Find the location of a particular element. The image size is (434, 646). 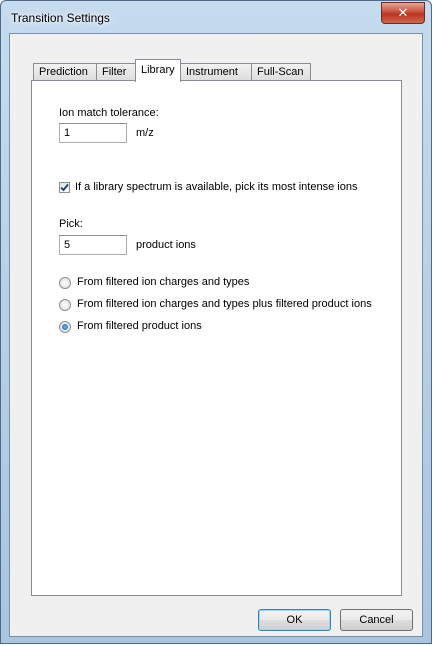

close-button: ✕ is located at coordinates (403, 13).